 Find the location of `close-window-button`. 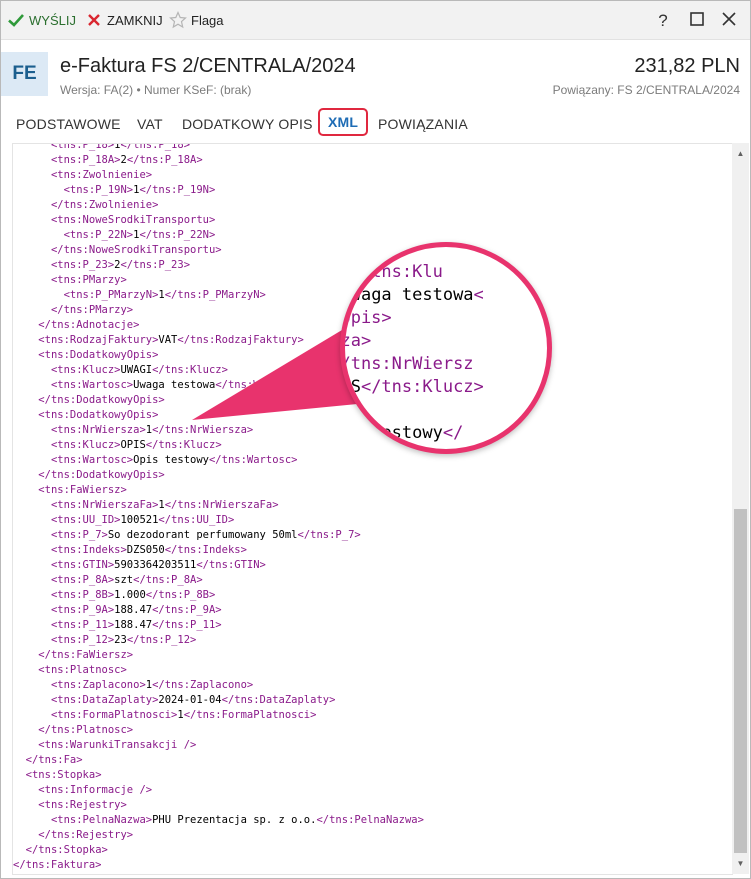

close-window-button is located at coordinates (729, 21).